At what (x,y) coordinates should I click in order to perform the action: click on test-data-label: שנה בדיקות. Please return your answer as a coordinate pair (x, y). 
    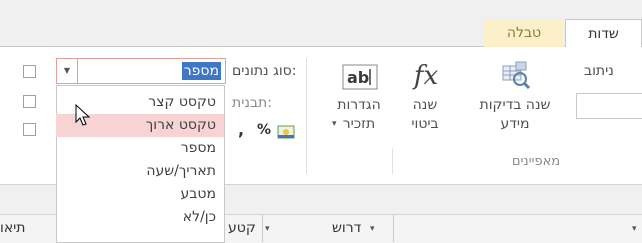
    Looking at the image, I should click on (515, 105).